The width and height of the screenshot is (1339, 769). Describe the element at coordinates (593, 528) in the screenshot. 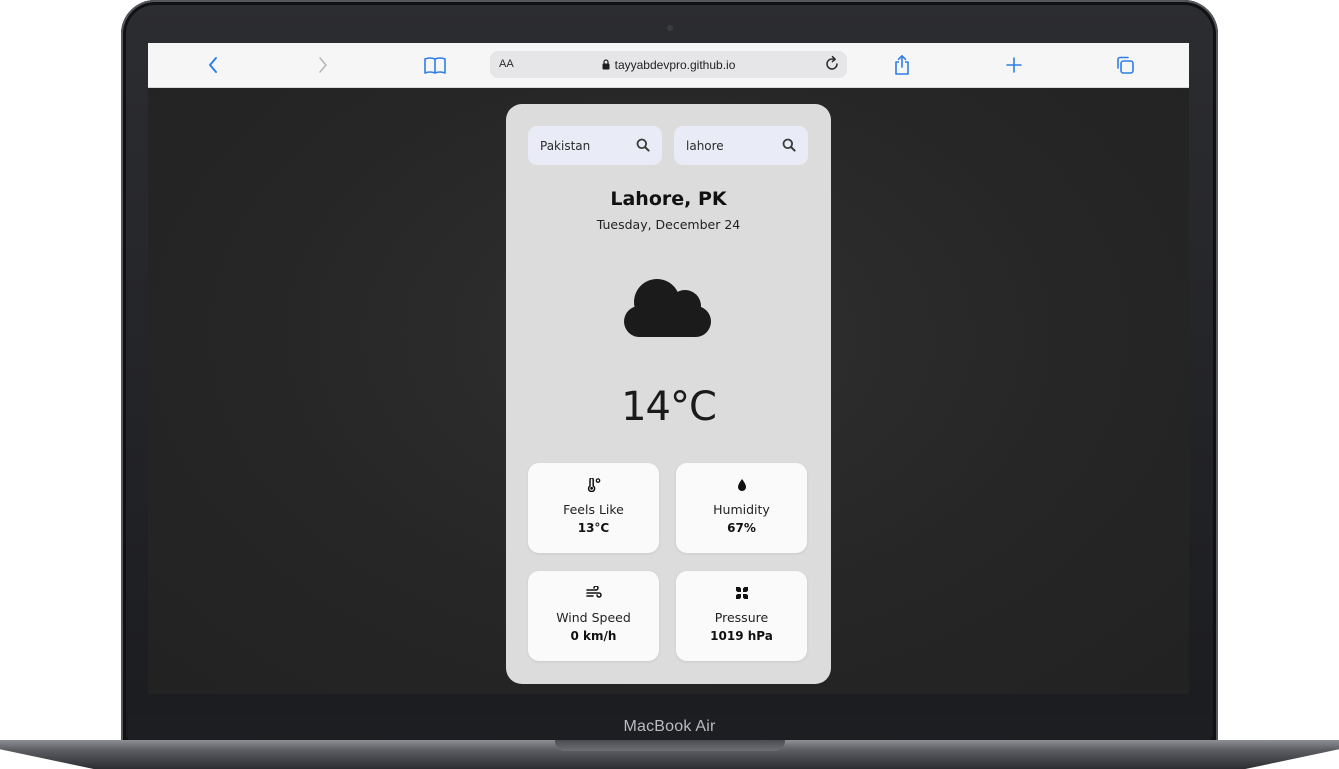

I see `feels-like-value: 13°C` at that location.